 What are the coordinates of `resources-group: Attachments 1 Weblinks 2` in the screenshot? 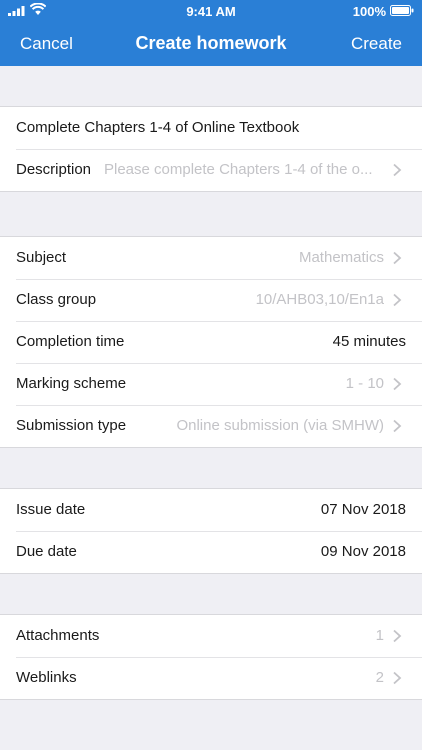 It's located at (211, 657).